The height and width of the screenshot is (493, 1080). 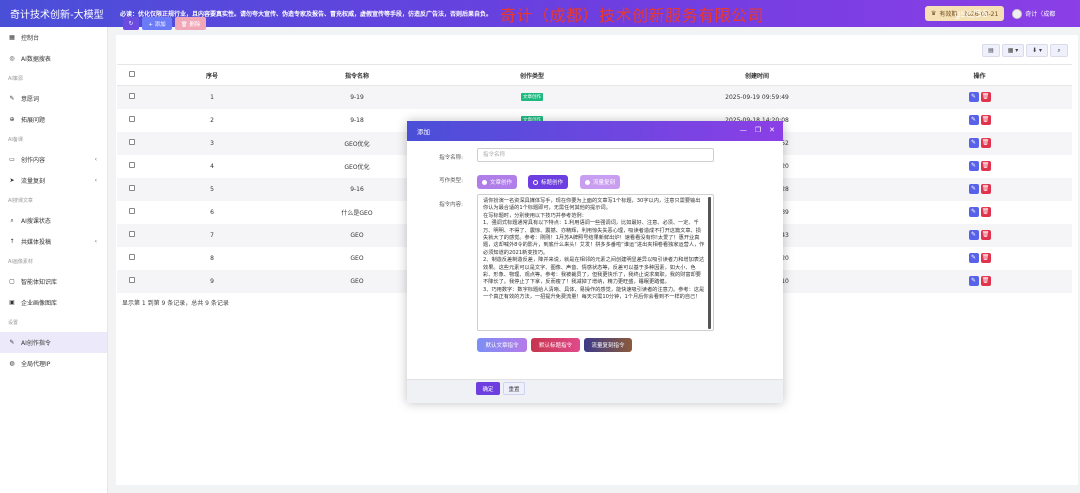 I want to click on name-label: 指令名称:, so click(x=451, y=158).